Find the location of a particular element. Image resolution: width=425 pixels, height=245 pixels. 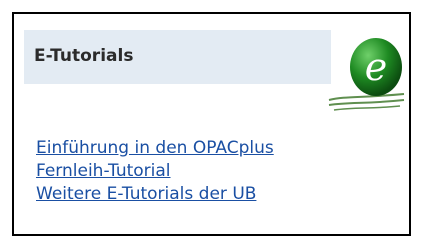

link-more-e-tutorials: Weitere E-Tutorials der UB is located at coordinates (155, 194).